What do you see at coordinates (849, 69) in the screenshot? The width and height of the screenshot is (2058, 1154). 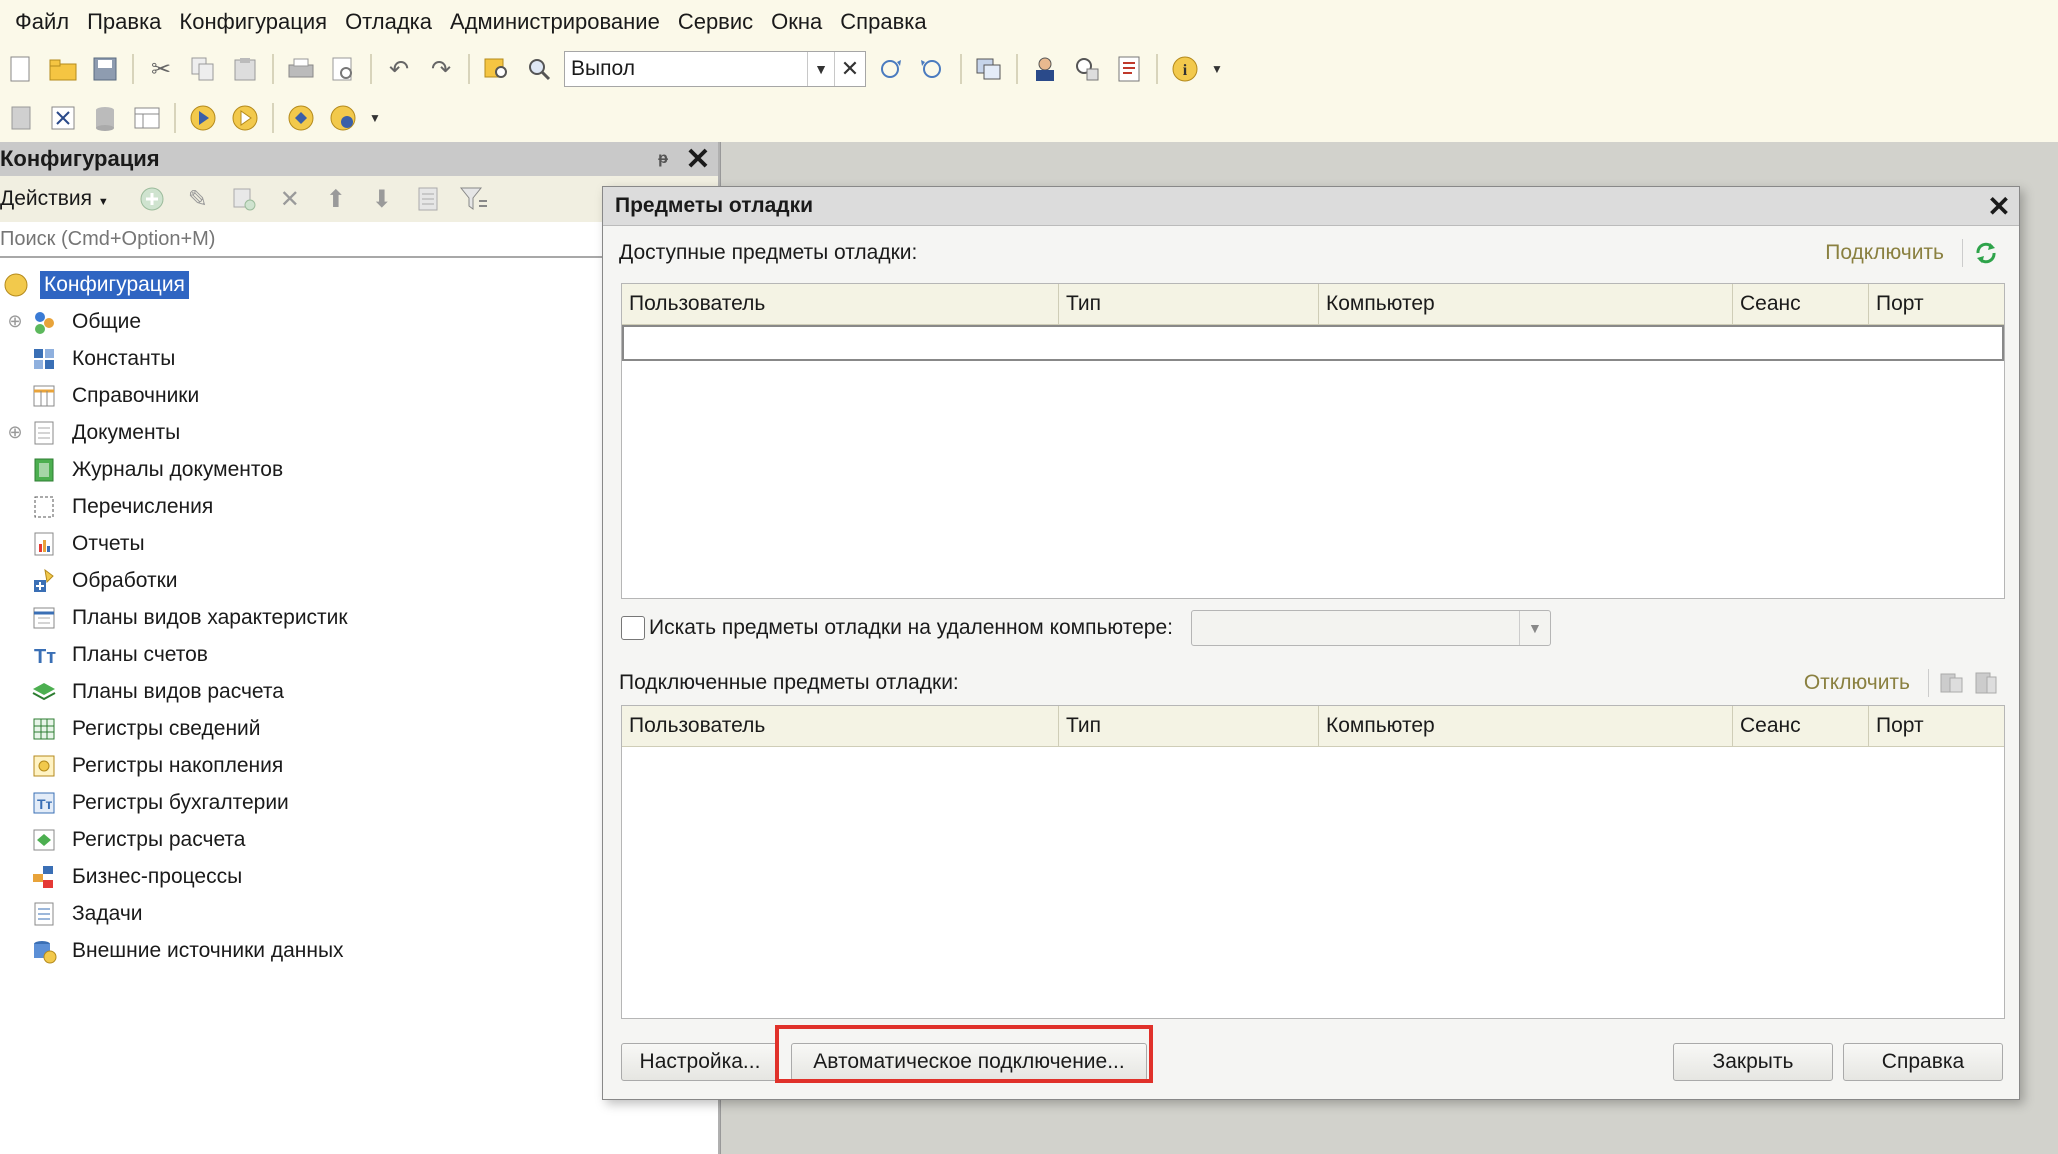 I see `clear-icon: ✕` at bounding box center [849, 69].